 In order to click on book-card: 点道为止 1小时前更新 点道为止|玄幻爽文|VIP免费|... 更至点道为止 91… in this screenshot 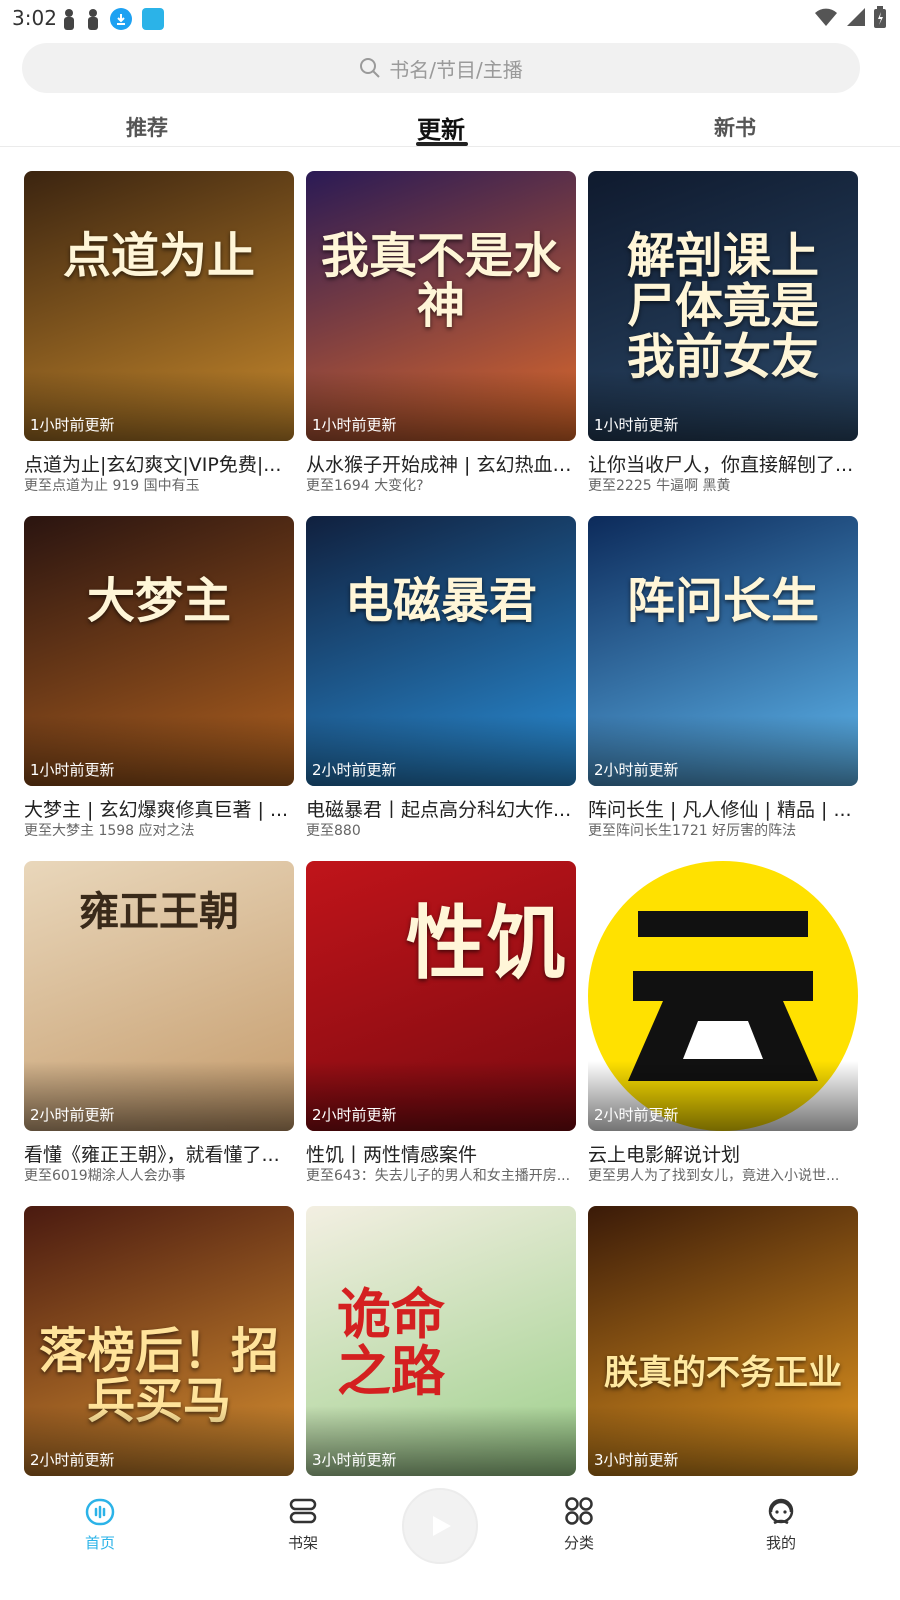, I will do `click(159, 336)`.